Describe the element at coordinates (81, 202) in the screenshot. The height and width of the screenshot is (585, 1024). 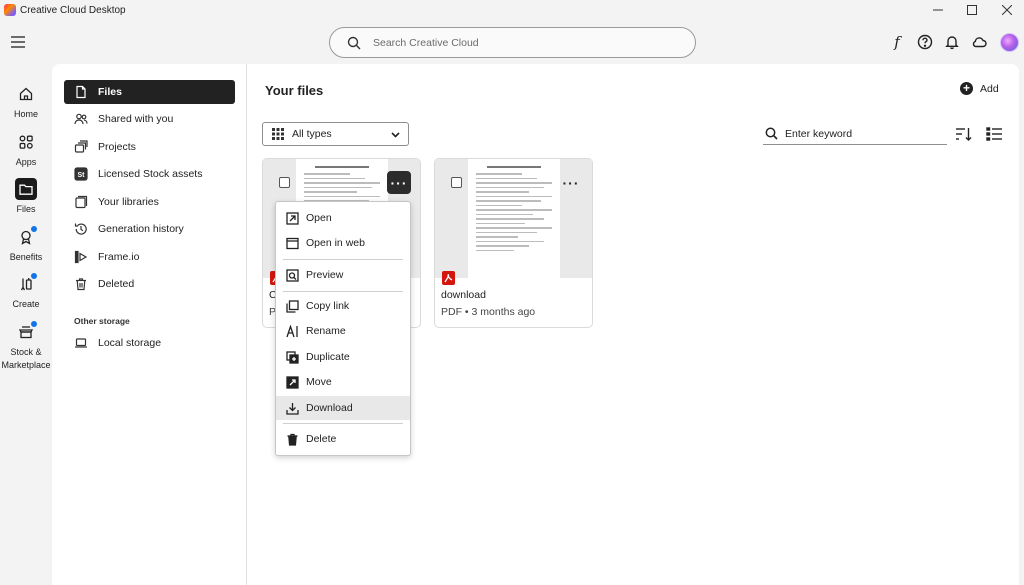
I see `libraries-icon` at that location.